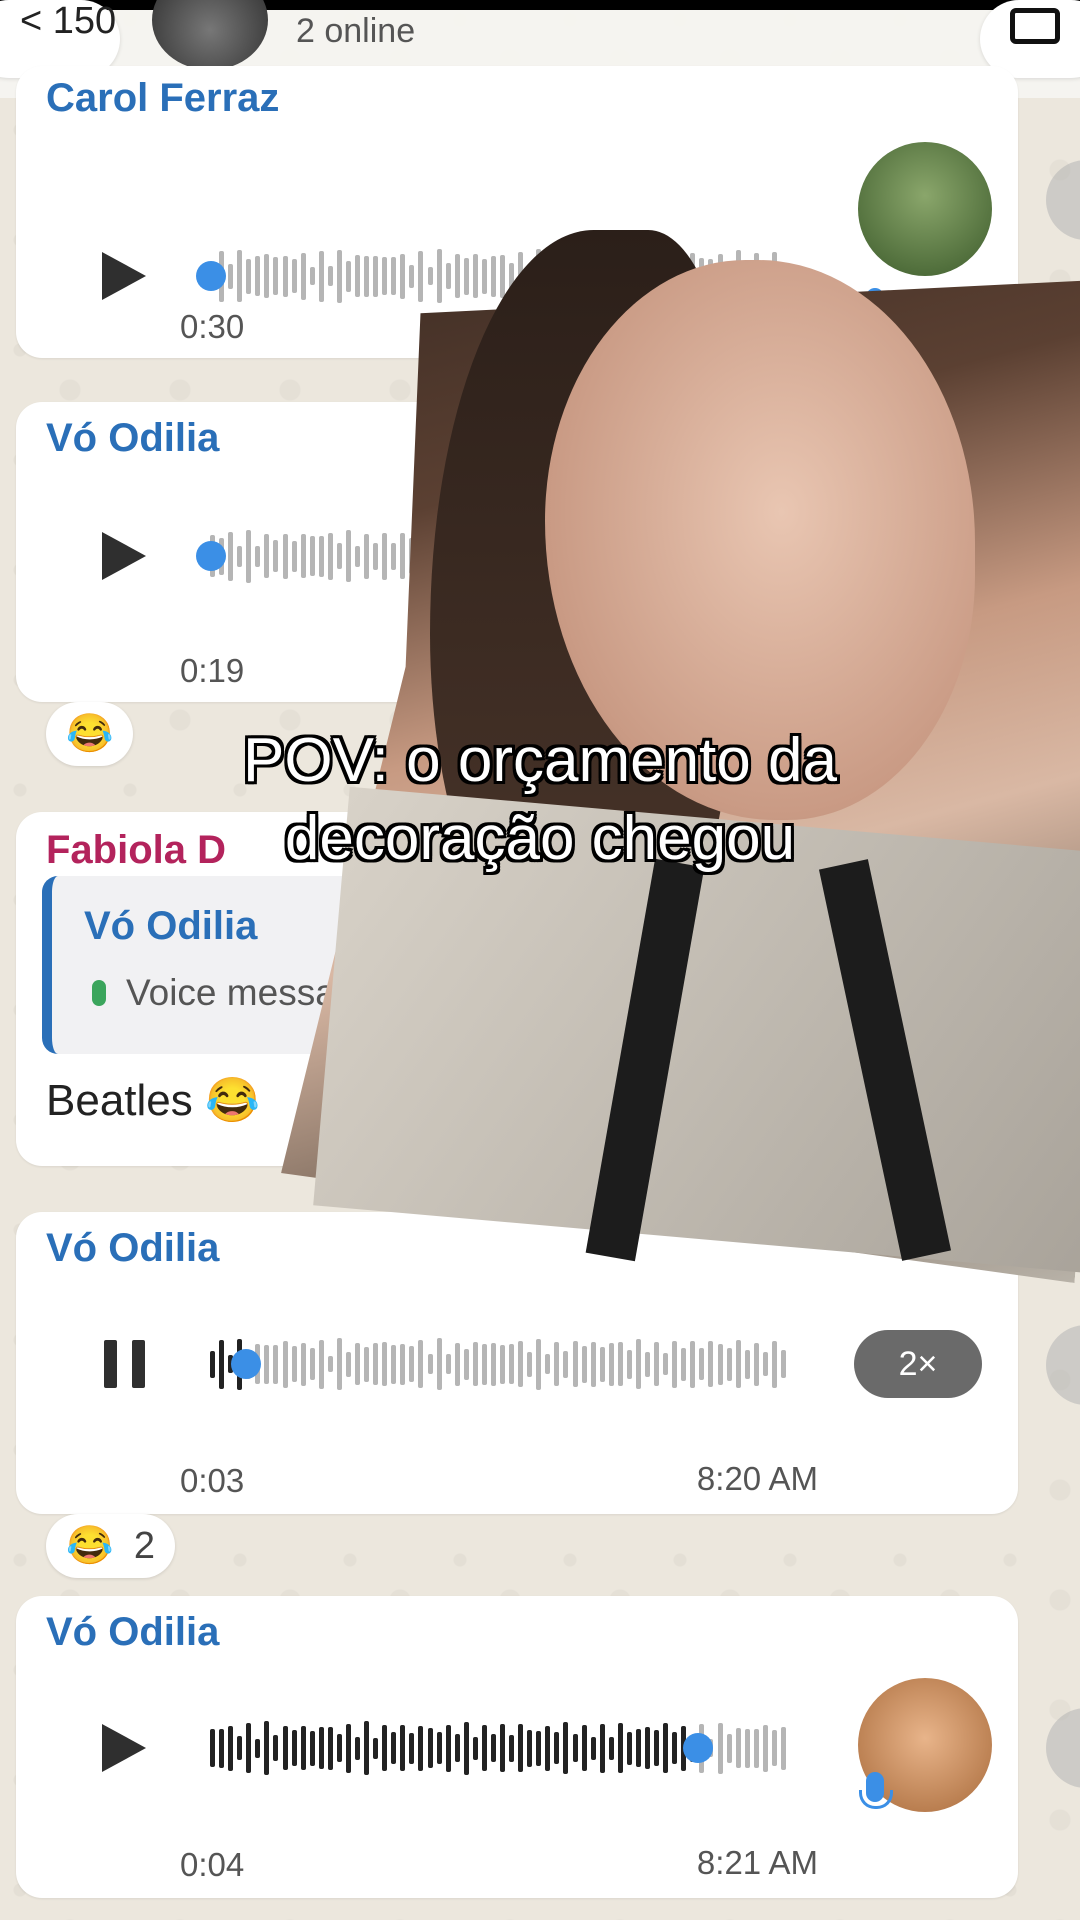 The width and height of the screenshot is (1080, 1920). What do you see at coordinates (90, 1546) in the screenshot?
I see `laughing-emoji-icon: 😂` at bounding box center [90, 1546].